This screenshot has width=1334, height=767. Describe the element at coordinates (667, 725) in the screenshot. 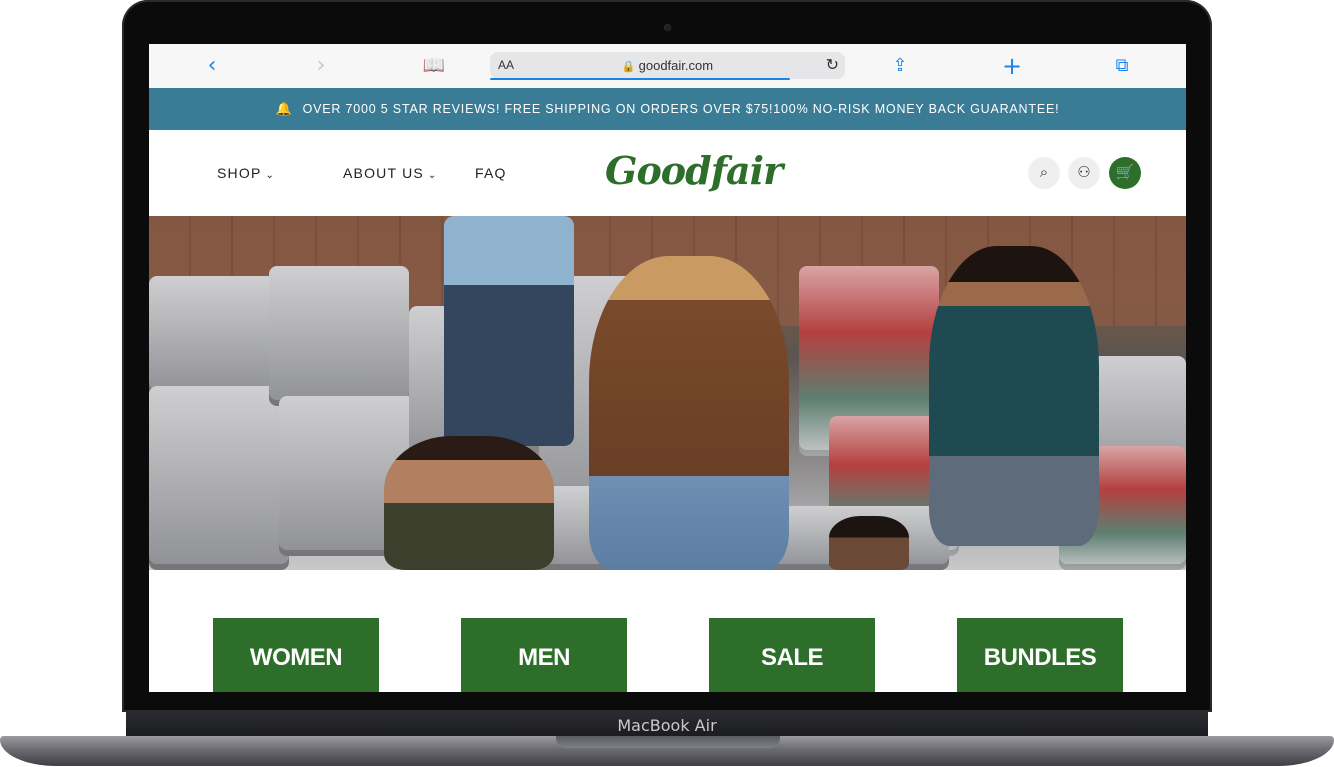

I see `device-label: MacBook Air` at that location.